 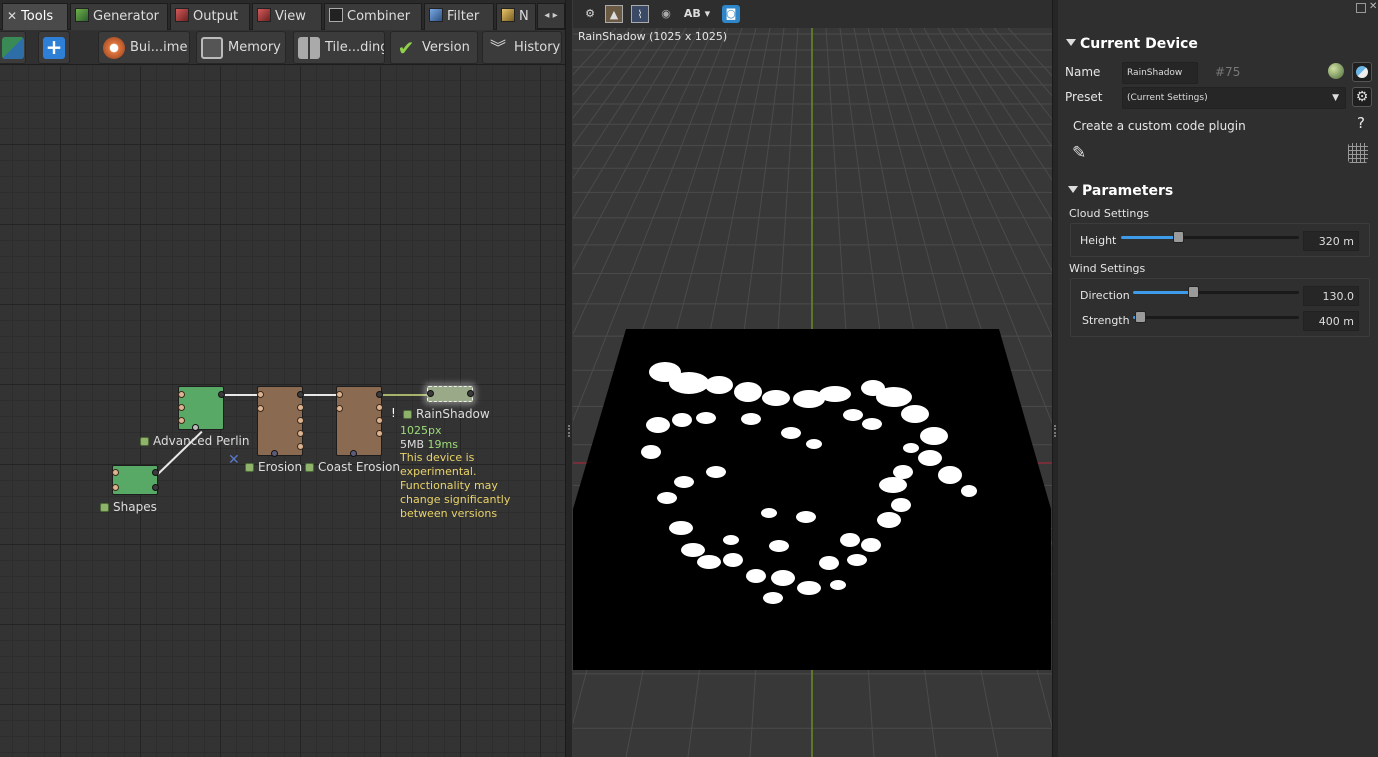 What do you see at coordinates (1210, 237) in the screenshot?
I see `height-slider` at bounding box center [1210, 237].